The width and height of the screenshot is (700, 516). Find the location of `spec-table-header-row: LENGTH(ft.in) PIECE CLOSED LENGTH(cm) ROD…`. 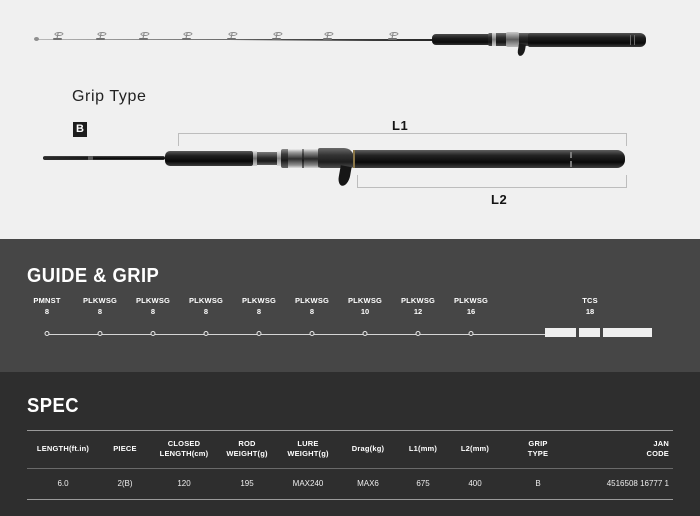

spec-table-header-row: LENGTH(ft.in) PIECE CLOSED LENGTH(cm) ROD… is located at coordinates (350, 449).